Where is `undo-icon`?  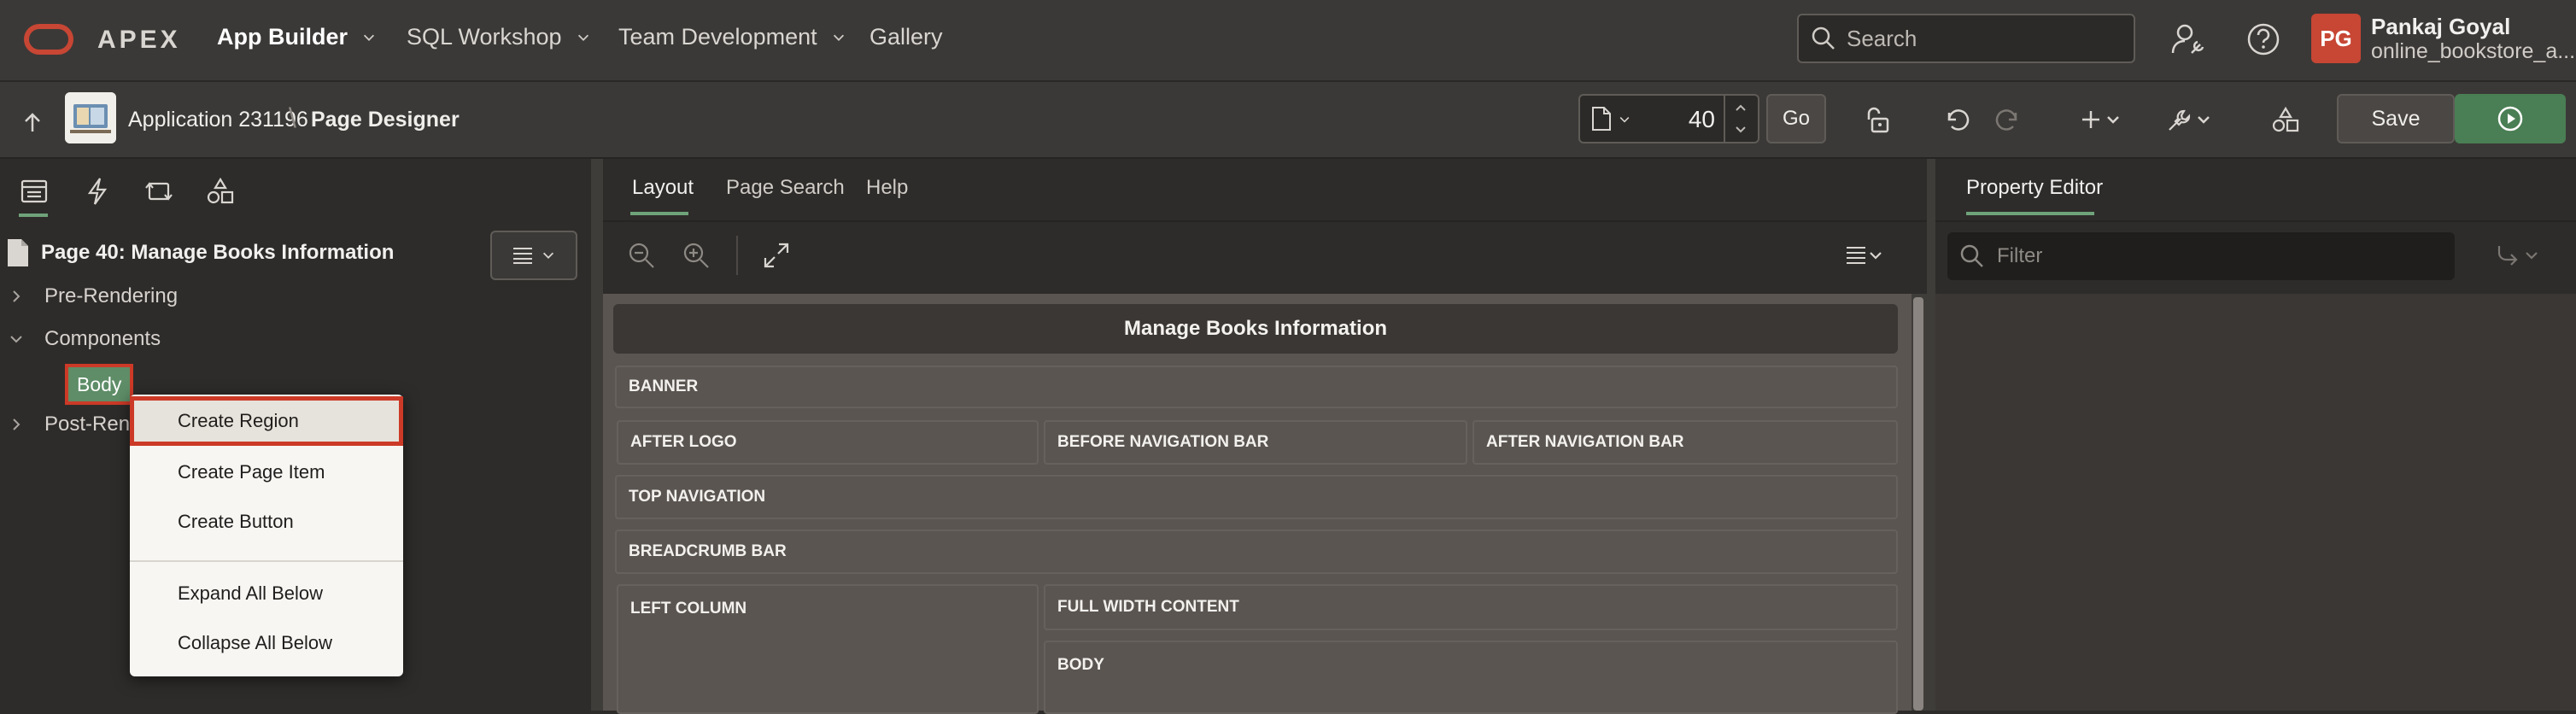 undo-icon is located at coordinates (1956, 119).